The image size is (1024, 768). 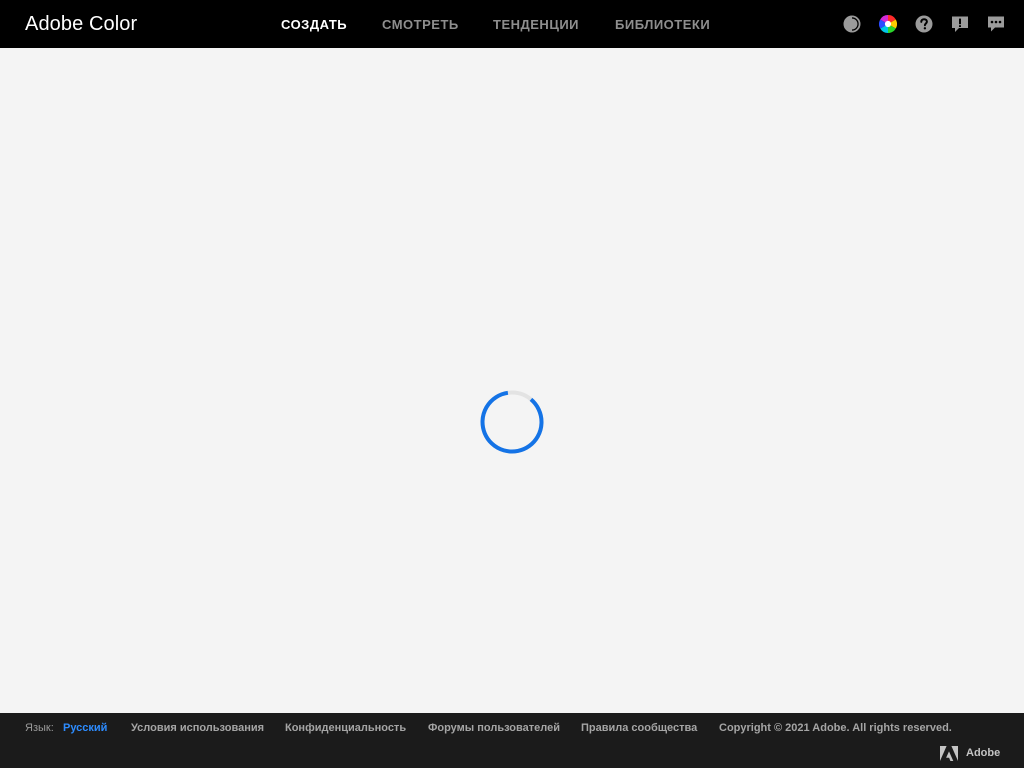 I want to click on community-guidelines-link: Правила сообщества, so click(x=639, y=728).